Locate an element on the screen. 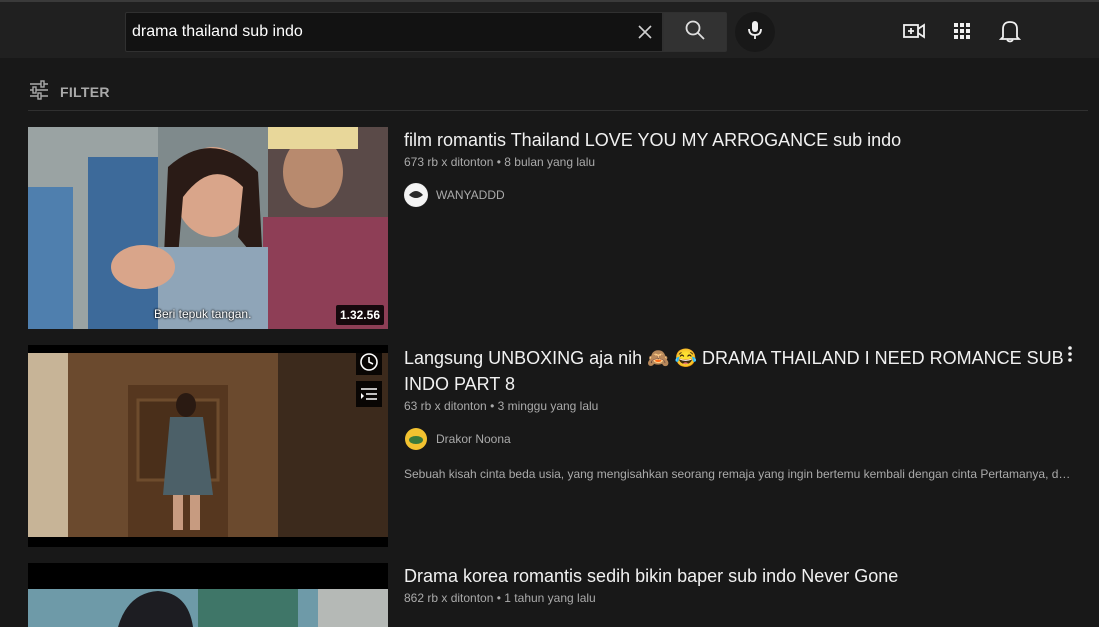 Image resolution: width=1099 pixels, height=627 pixels. video-thumbnail: Beri tepuk tangan. 1.32.56 is located at coordinates (208, 228).